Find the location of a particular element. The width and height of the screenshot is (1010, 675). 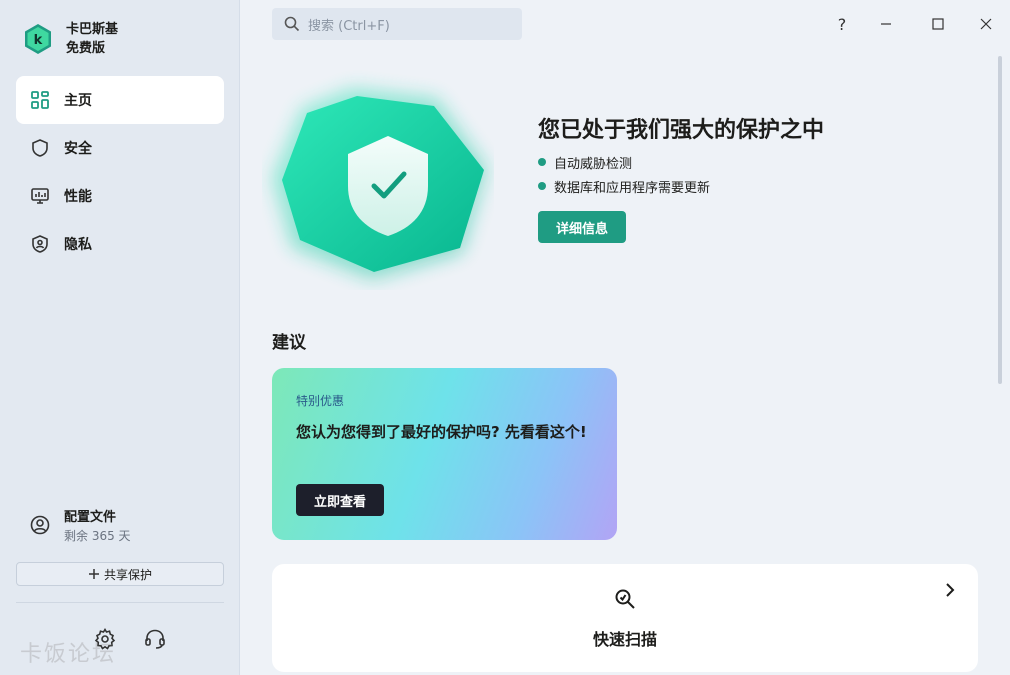

profile-link: 配置文件 剩余 365 天 is located at coordinates (80, 525).